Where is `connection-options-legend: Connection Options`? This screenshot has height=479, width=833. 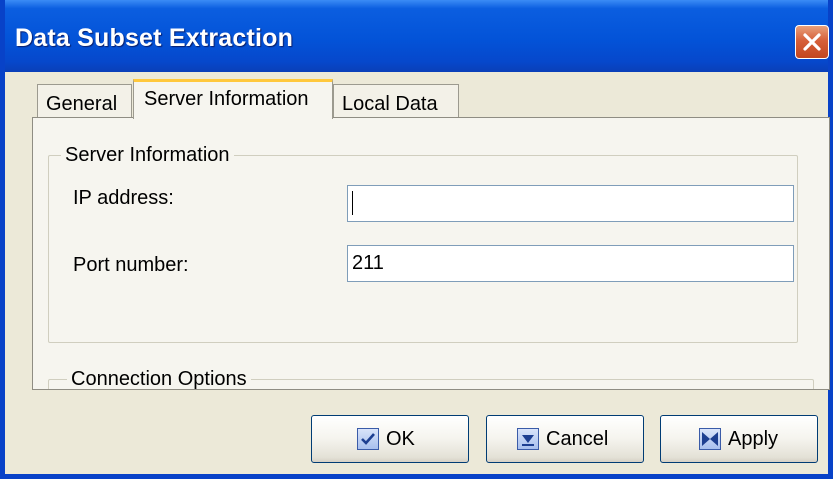
connection-options-legend: Connection Options is located at coordinates (159, 378).